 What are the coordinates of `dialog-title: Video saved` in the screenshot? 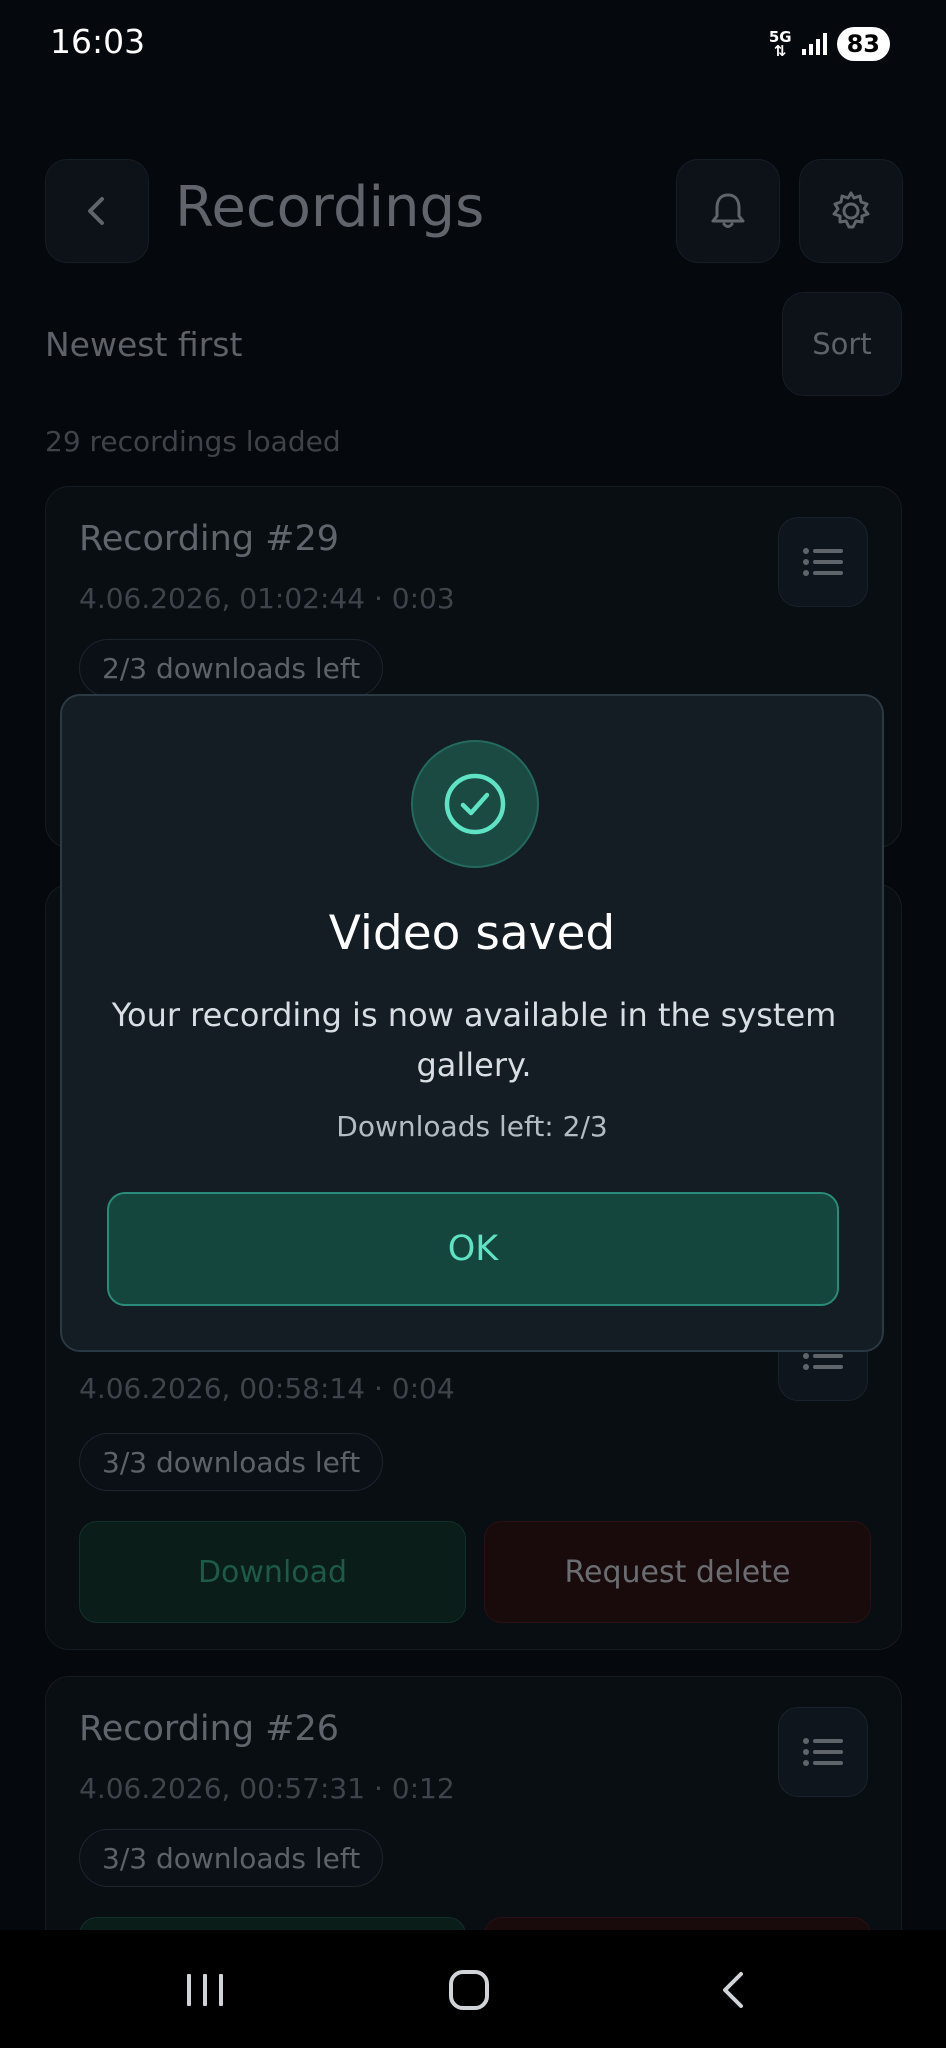 It's located at (472, 933).